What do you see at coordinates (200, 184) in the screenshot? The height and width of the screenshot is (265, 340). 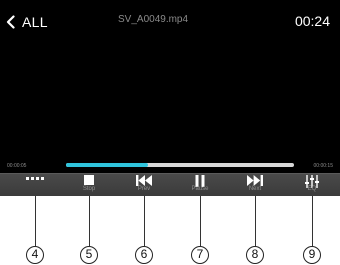 I see `pause-button: Pause` at bounding box center [200, 184].